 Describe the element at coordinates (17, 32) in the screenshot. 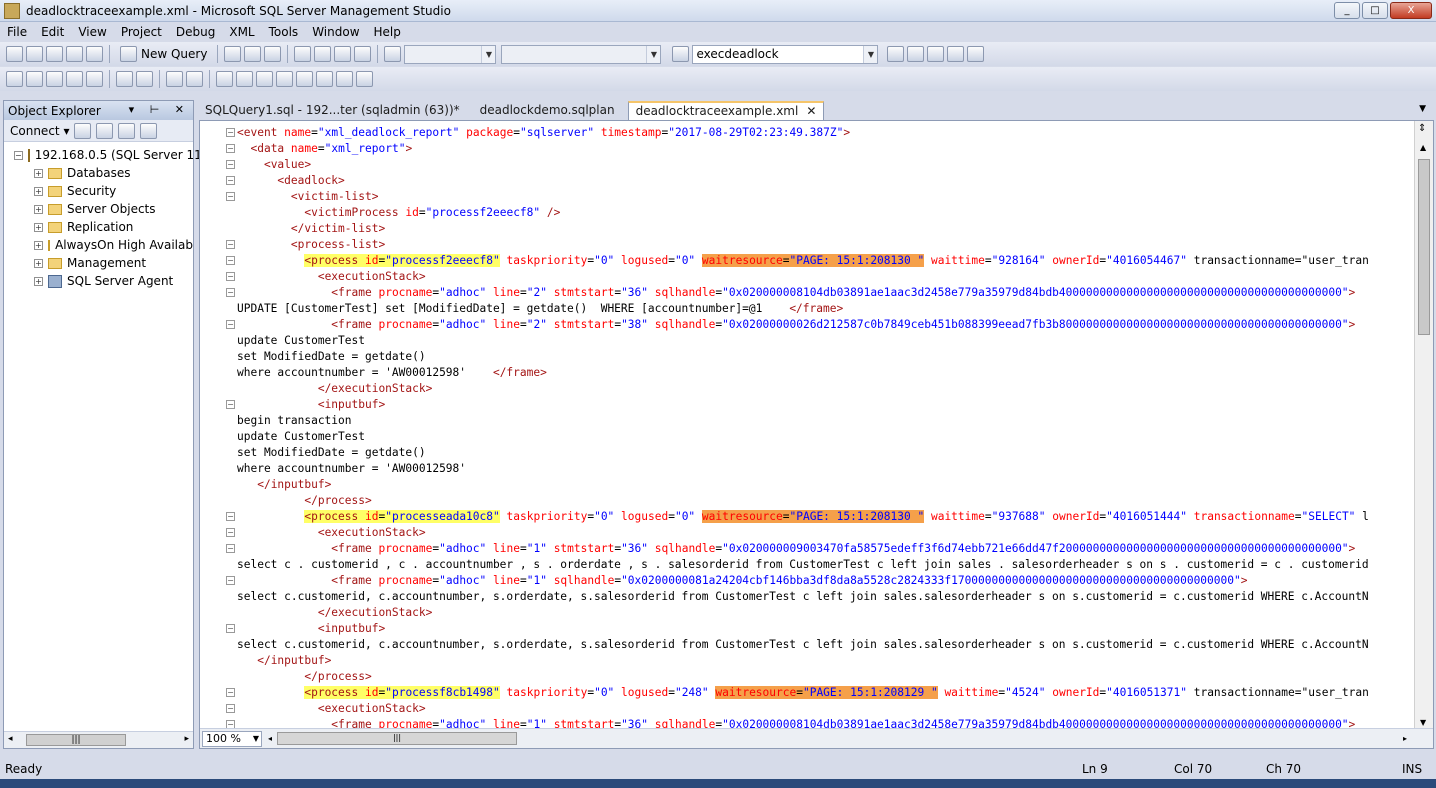

I see `menu-file: File` at that location.